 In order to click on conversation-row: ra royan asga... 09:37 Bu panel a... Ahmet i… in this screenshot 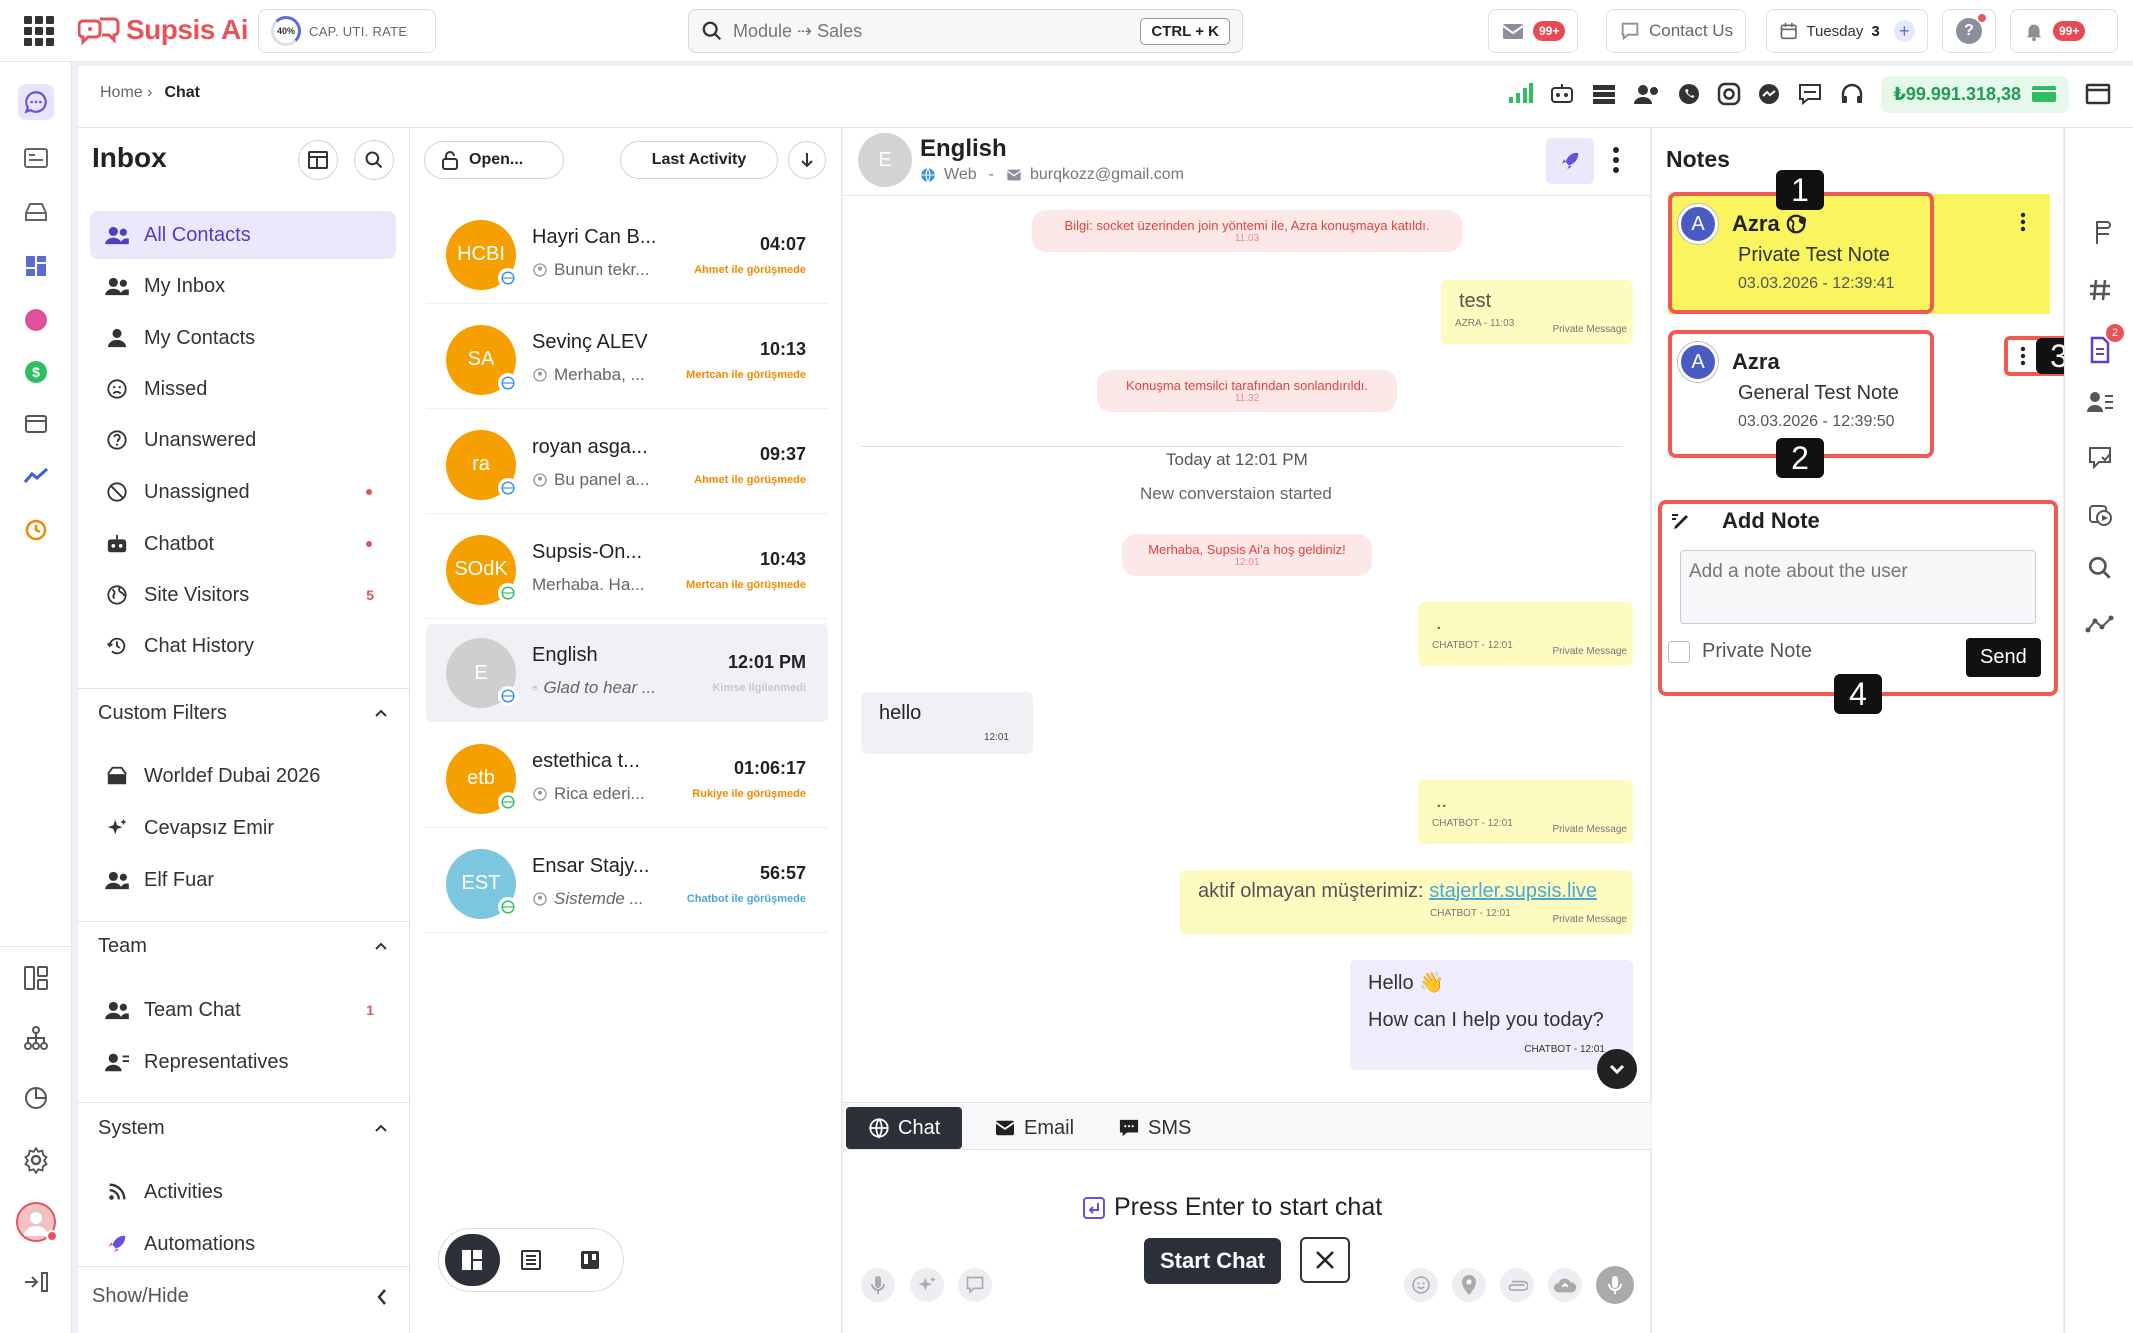, I will do `click(627, 465)`.